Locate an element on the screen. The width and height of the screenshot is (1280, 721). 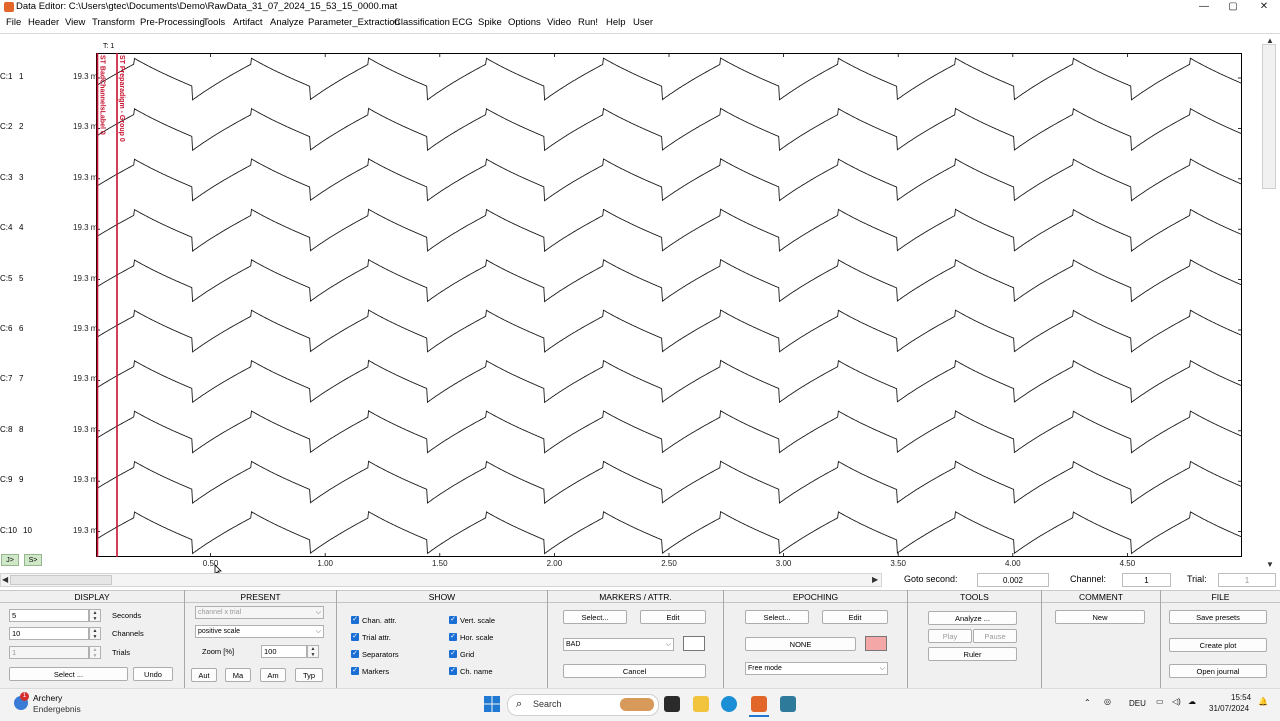
channels-input: 10 is located at coordinates (49, 633).